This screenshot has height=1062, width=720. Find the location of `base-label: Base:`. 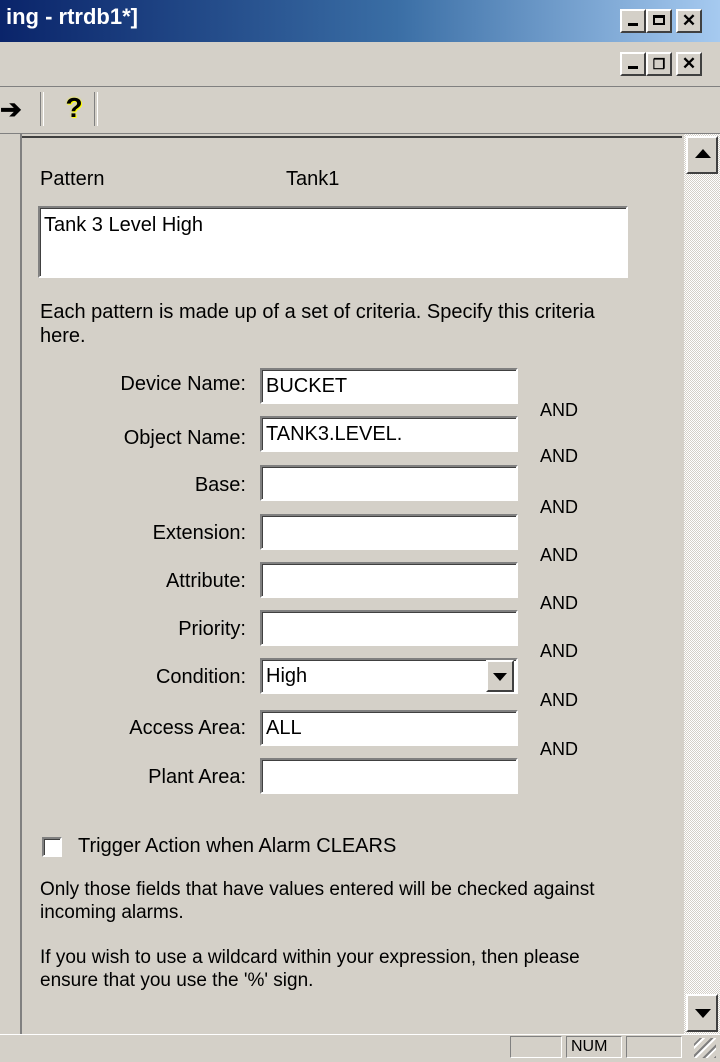

base-label: Base: is located at coordinates (220, 485).